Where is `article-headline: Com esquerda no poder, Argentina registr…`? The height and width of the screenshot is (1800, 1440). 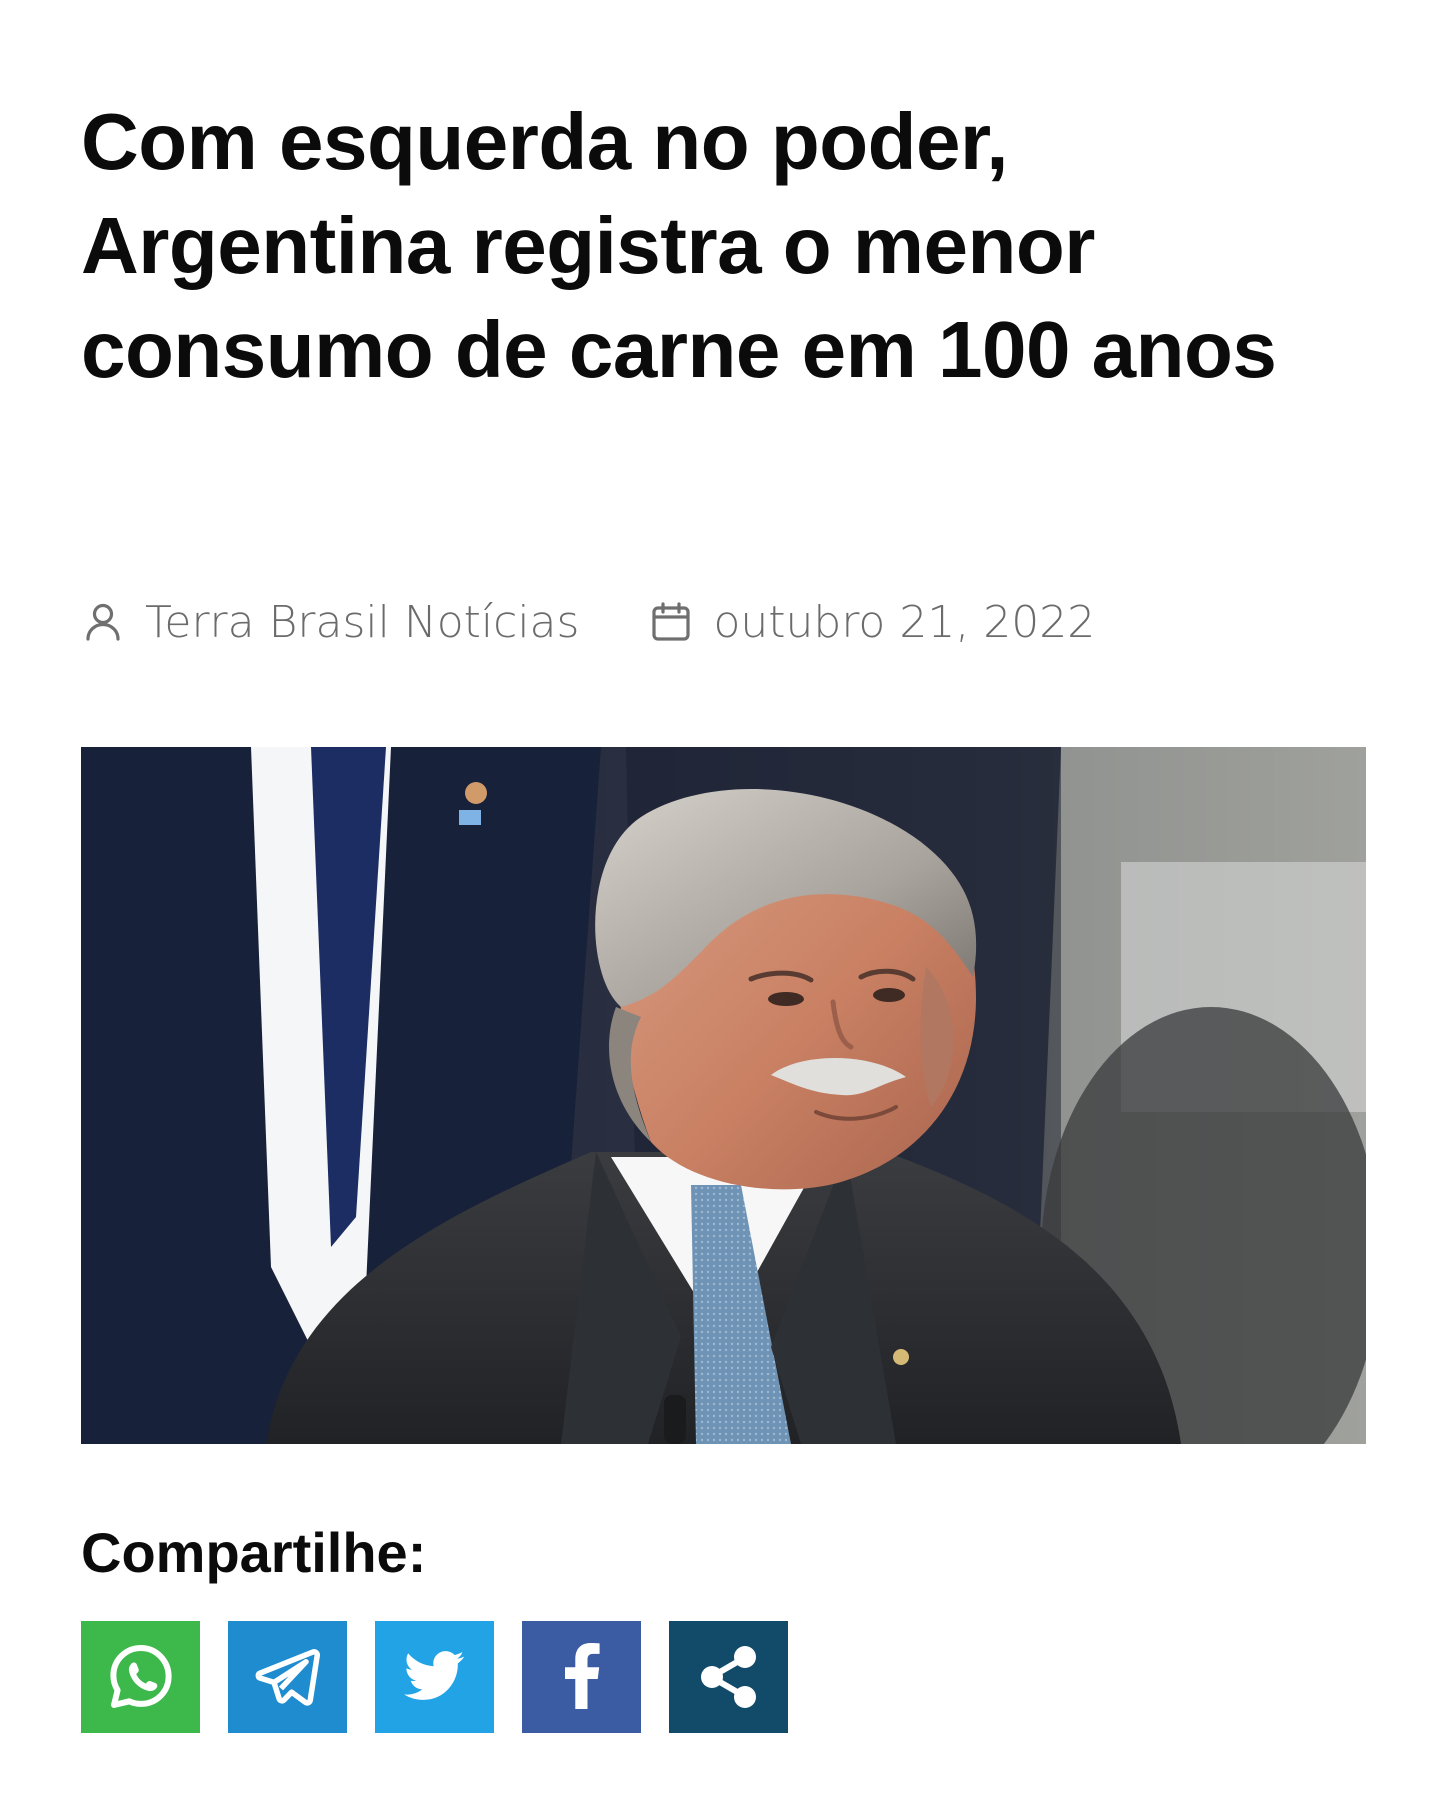
article-headline: Com esquerda no poder, Argentina registr… is located at coordinates (679, 245).